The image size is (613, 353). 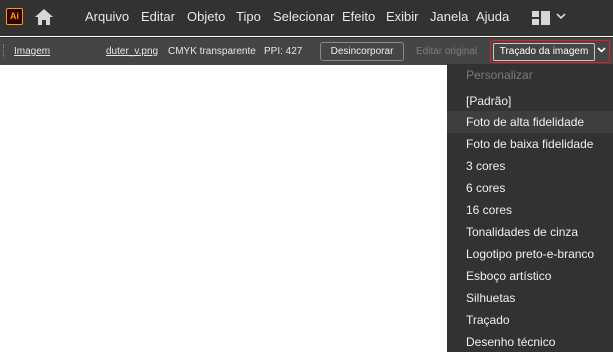 I want to click on embed-button: Desincorporar, so click(x=362, y=51).